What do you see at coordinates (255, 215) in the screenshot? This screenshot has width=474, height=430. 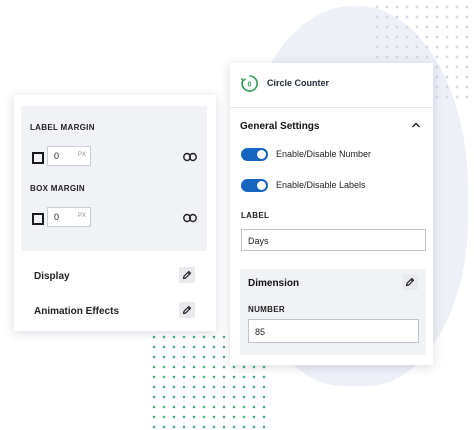 I see `label-field-title: LABEL` at bounding box center [255, 215].